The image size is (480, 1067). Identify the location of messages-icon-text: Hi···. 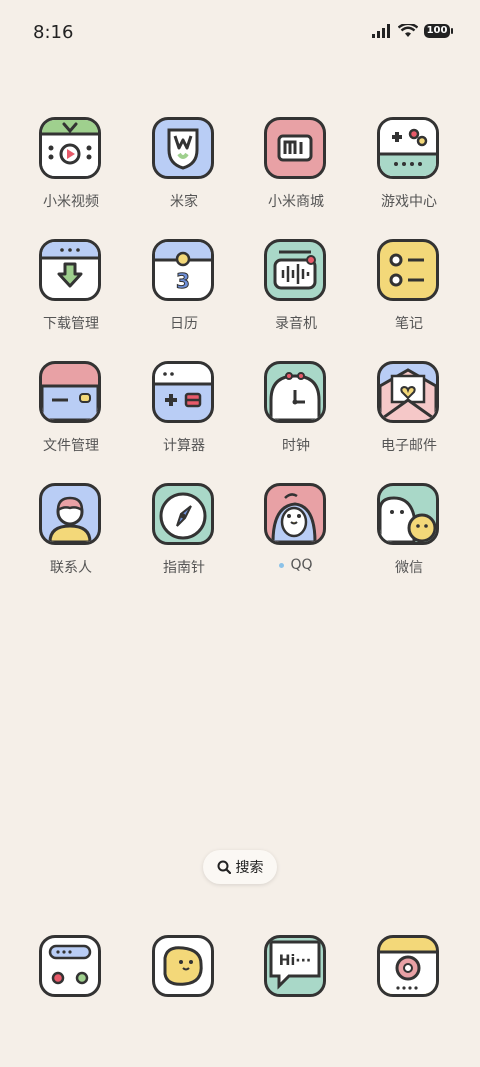
(295, 961).